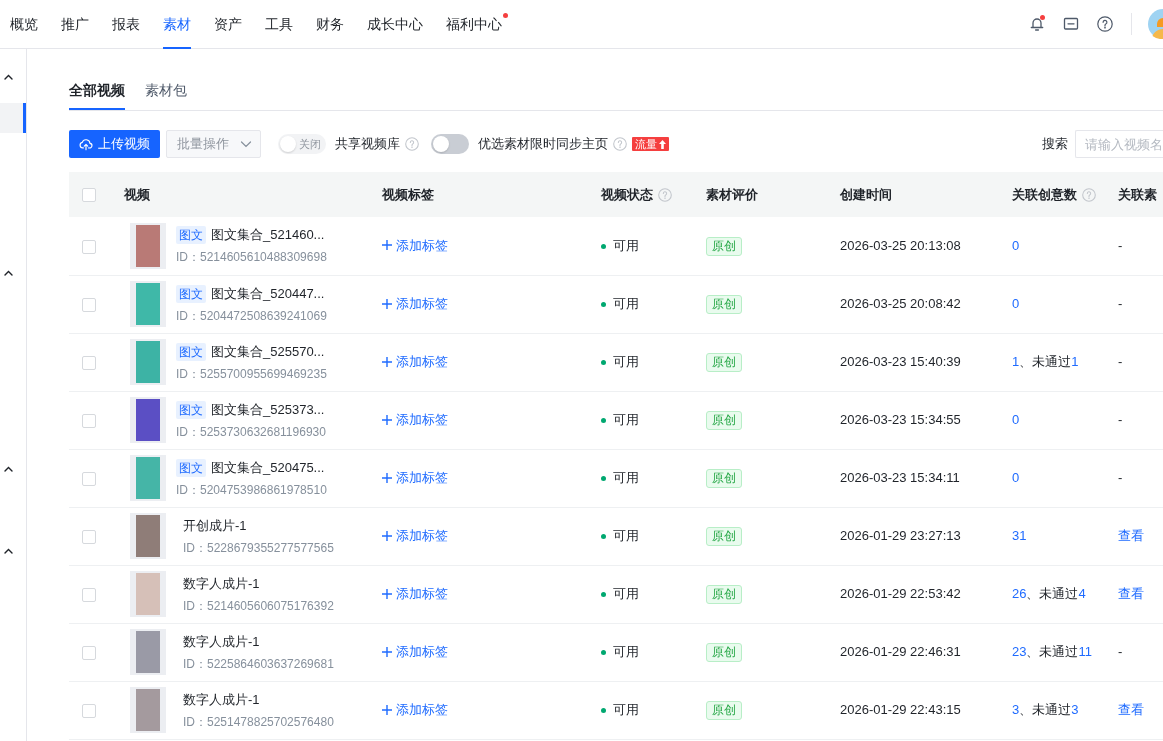 The width and height of the screenshot is (1163, 741). What do you see at coordinates (1045, 362) in the screenshot?
I see `creative-count-text: 1、未通过1` at bounding box center [1045, 362].